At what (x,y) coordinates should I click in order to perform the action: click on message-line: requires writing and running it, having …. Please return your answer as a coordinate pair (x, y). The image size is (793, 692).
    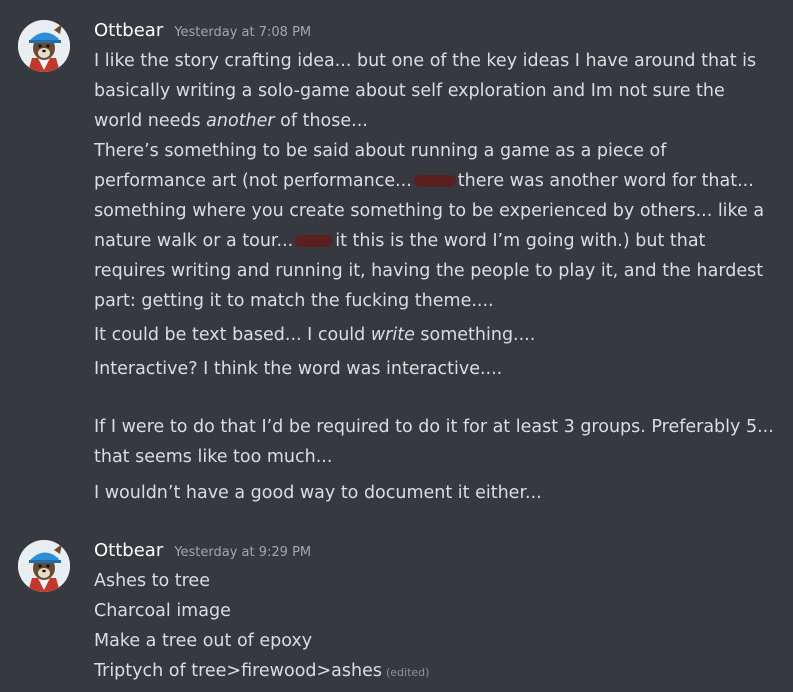
    Looking at the image, I should click on (428, 271).